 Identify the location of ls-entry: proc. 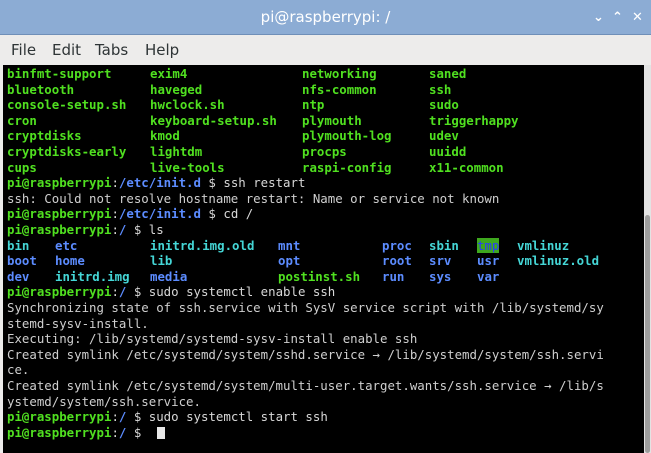
(397, 245).